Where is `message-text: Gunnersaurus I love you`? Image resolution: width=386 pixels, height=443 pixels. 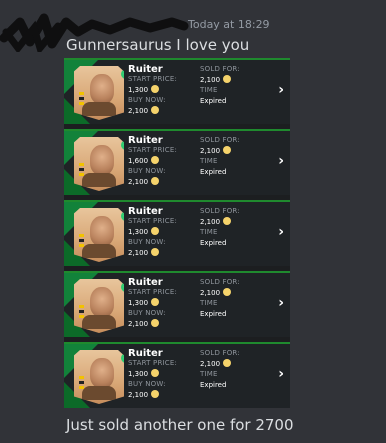 message-text: Gunnersaurus I love you is located at coordinates (158, 45).